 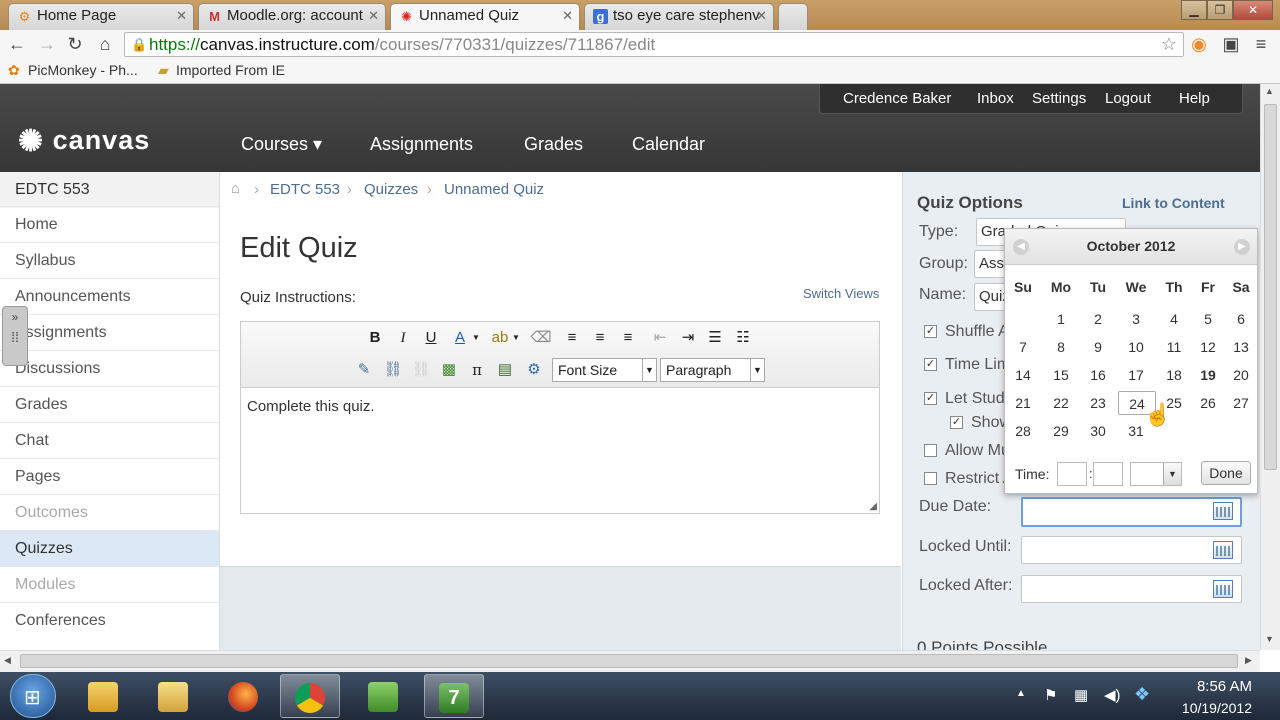 What do you see at coordinates (449, 370) in the screenshot?
I see `image-icon: ▩` at bounding box center [449, 370].